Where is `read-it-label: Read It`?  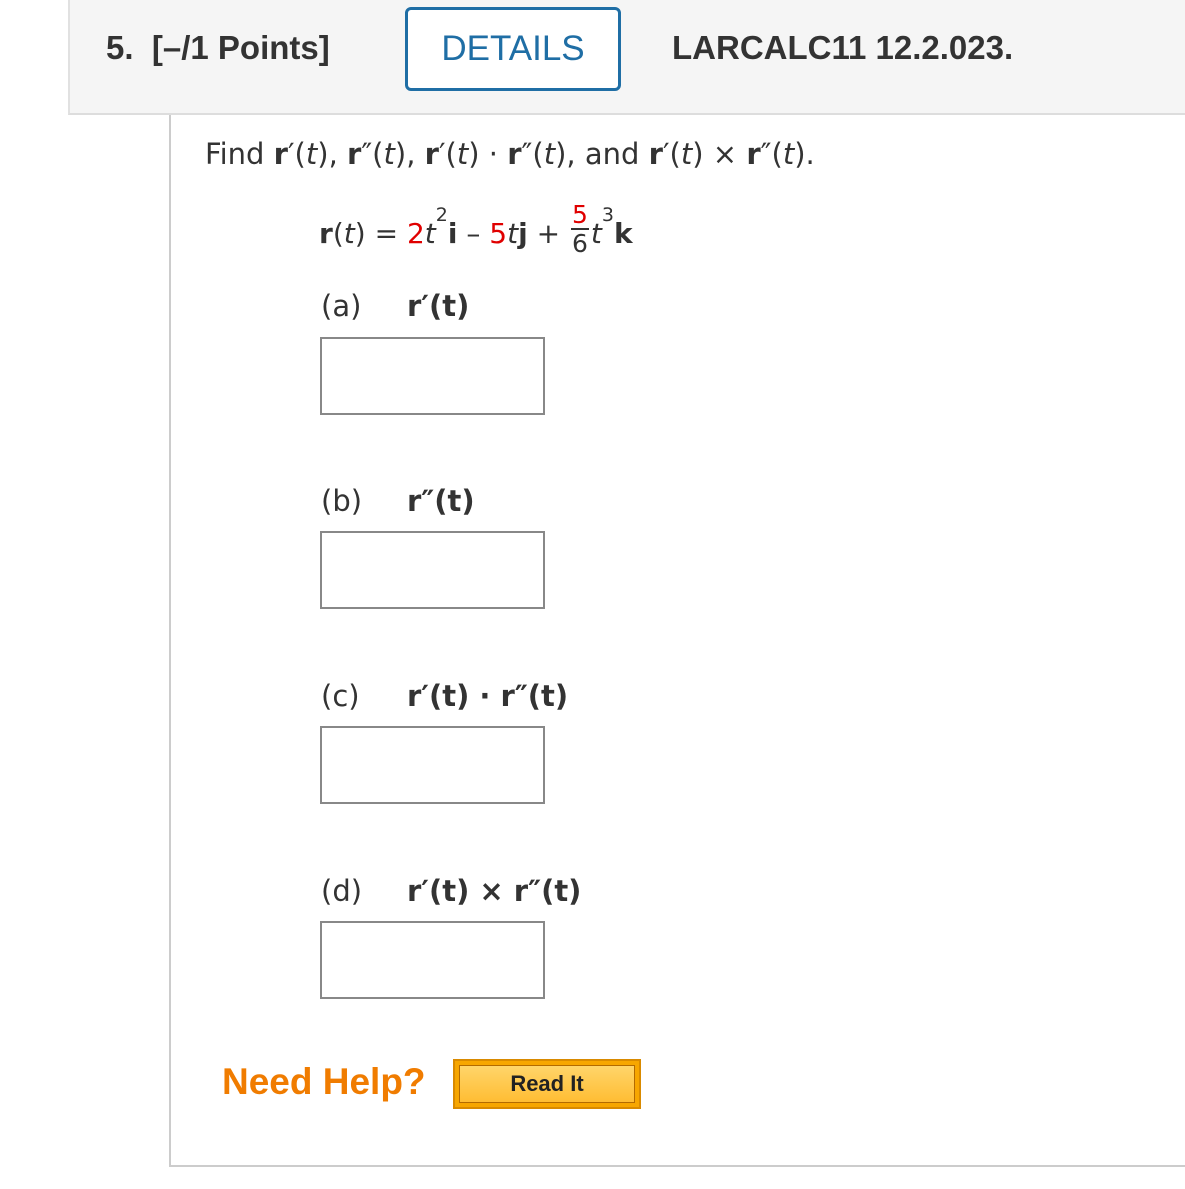 read-it-label: Read It is located at coordinates (547, 1084).